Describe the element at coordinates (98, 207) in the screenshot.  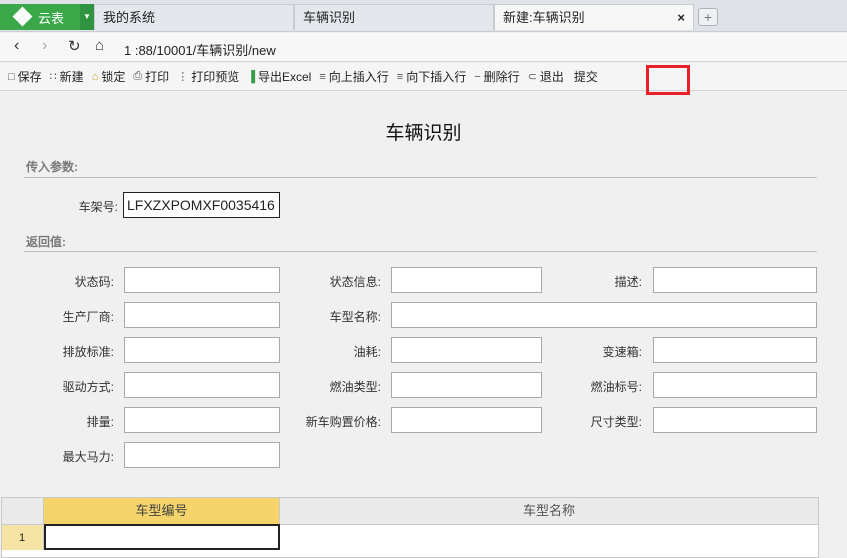
I see `vin-label: 车架号:` at that location.